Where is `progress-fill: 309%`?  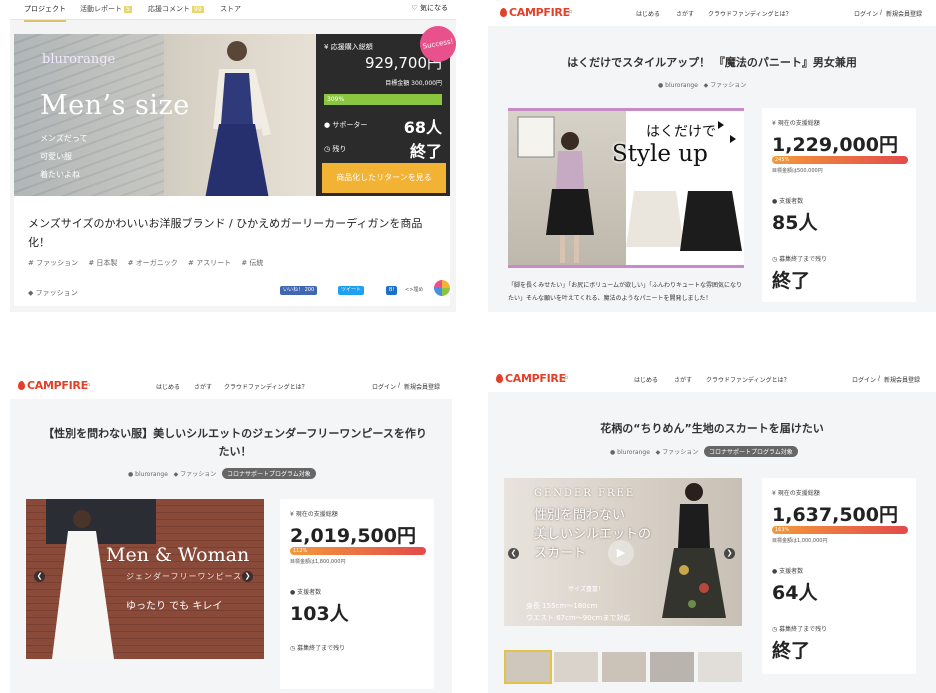 progress-fill: 309% is located at coordinates (383, 99).